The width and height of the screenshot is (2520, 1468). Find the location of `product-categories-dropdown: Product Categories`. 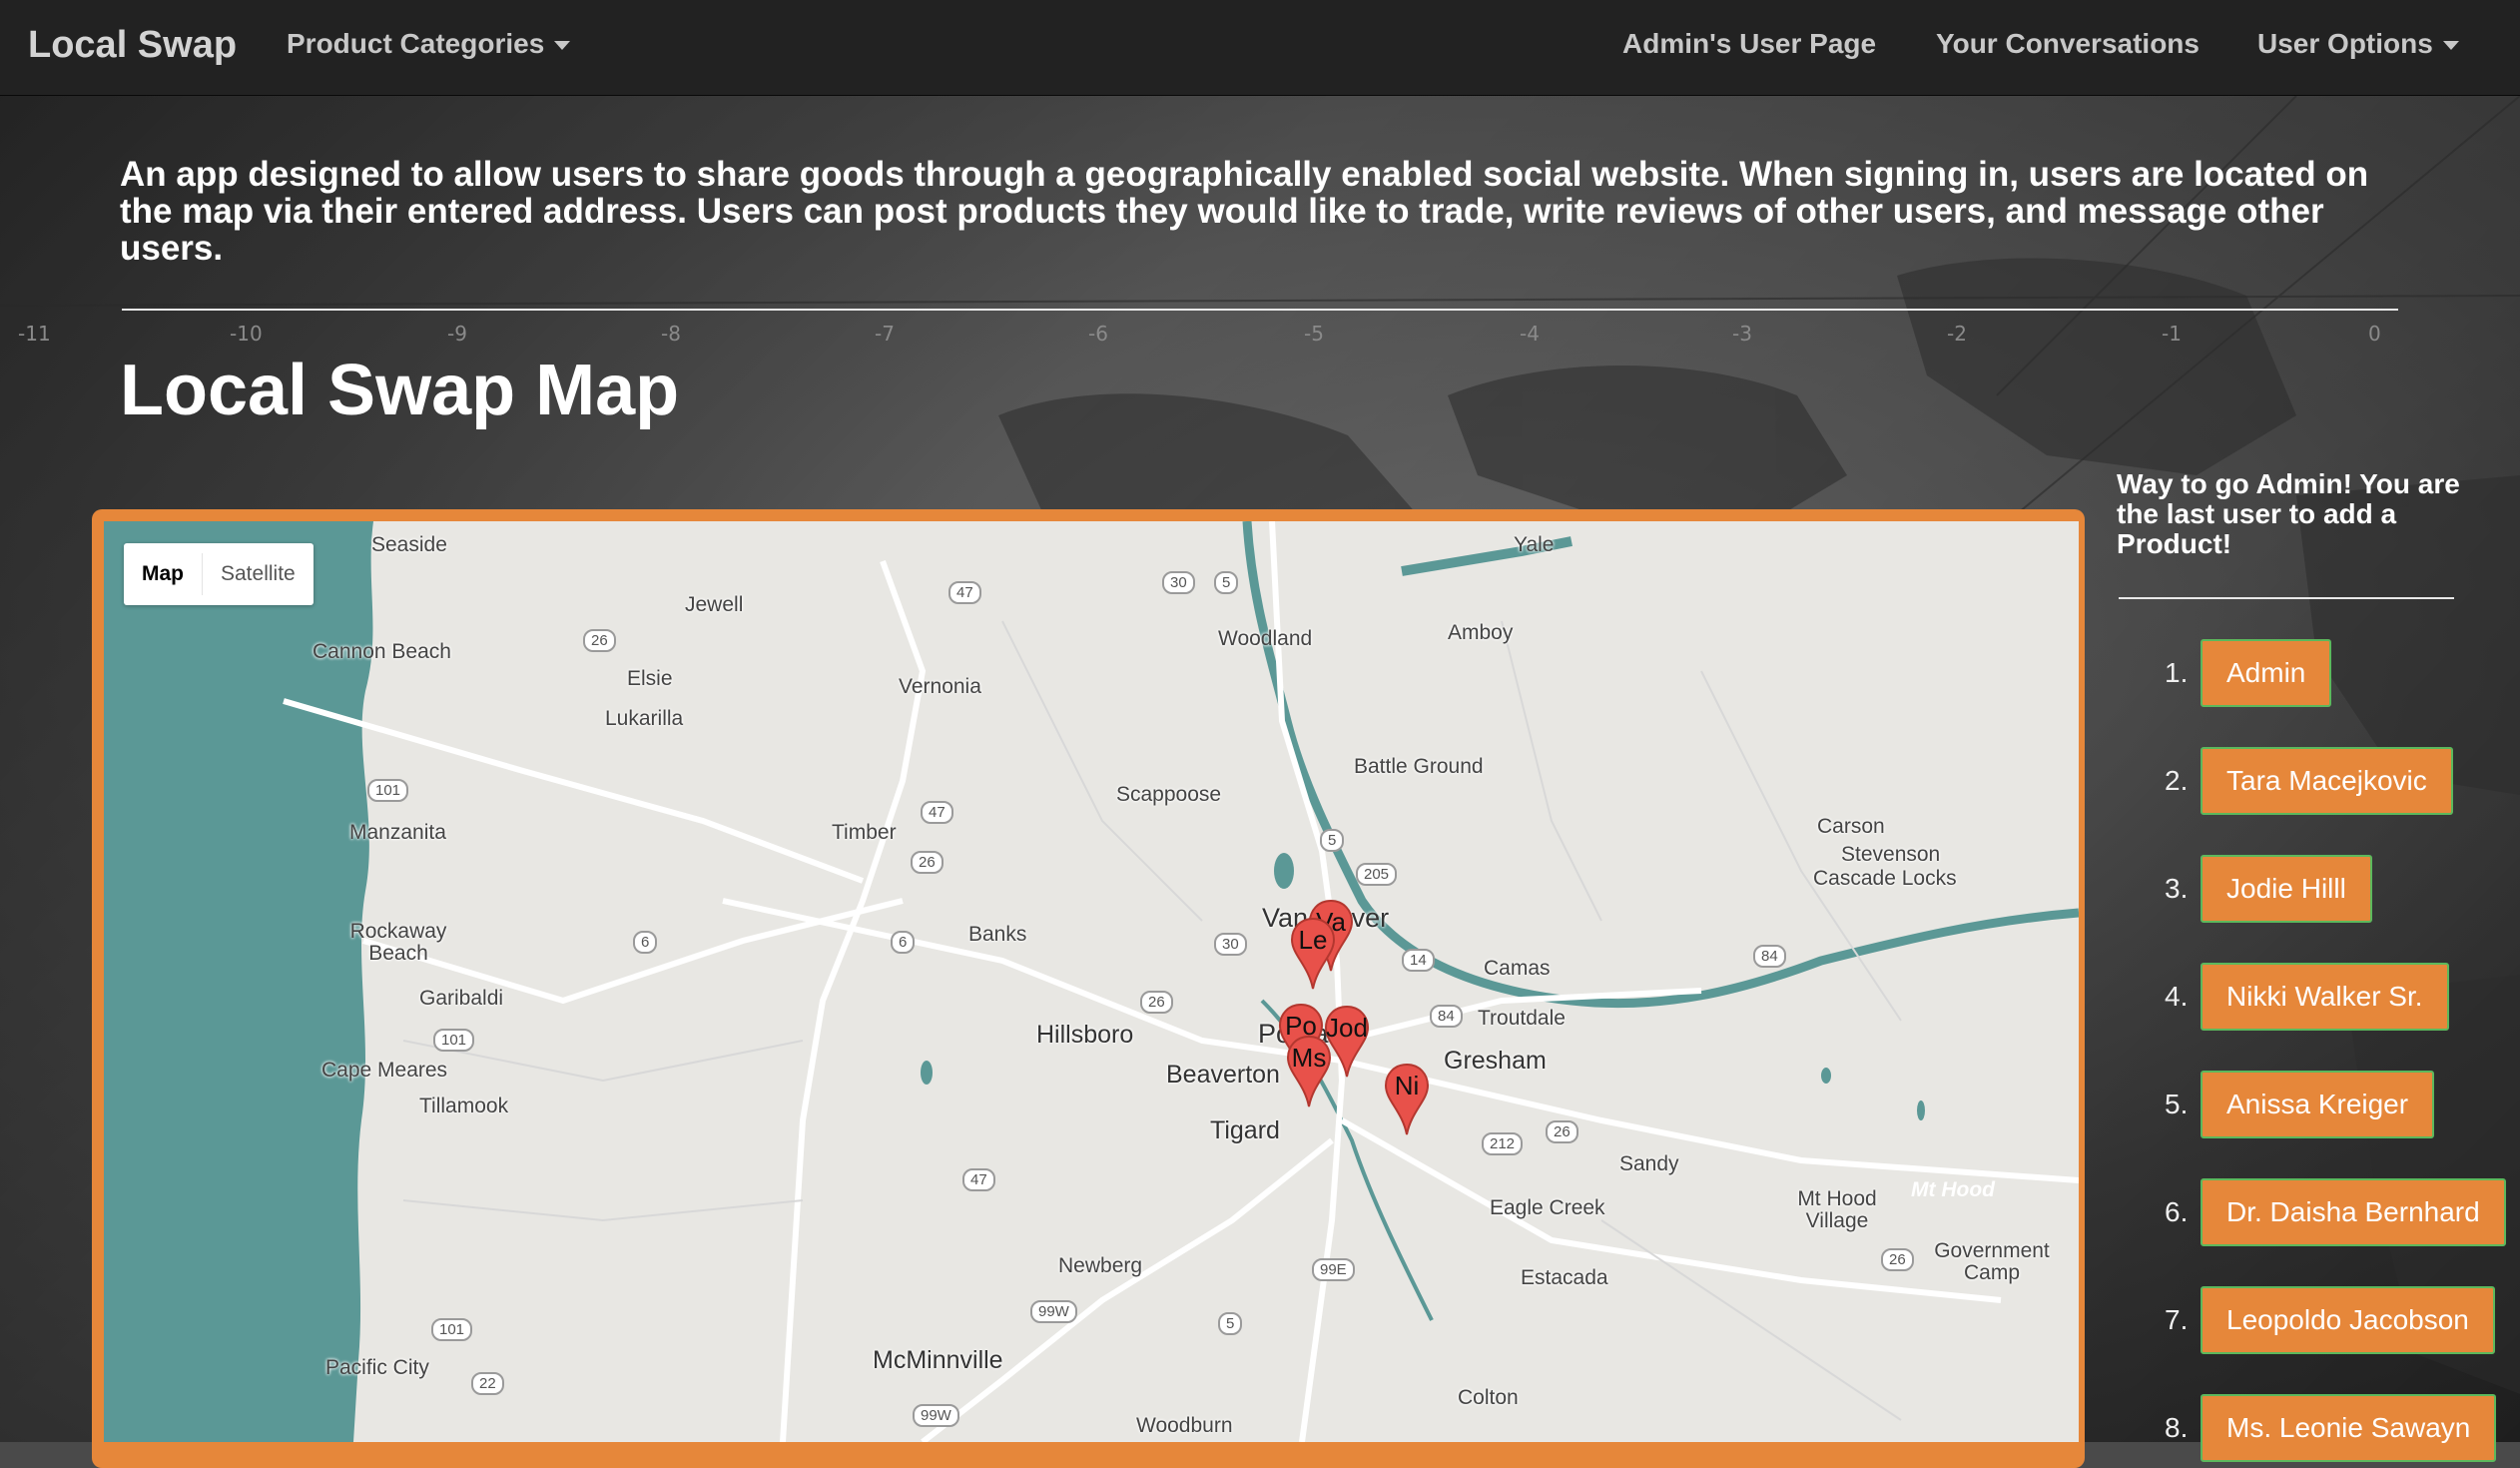

product-categories-dropdown: Product Categories is located at coordinates (429, 44).